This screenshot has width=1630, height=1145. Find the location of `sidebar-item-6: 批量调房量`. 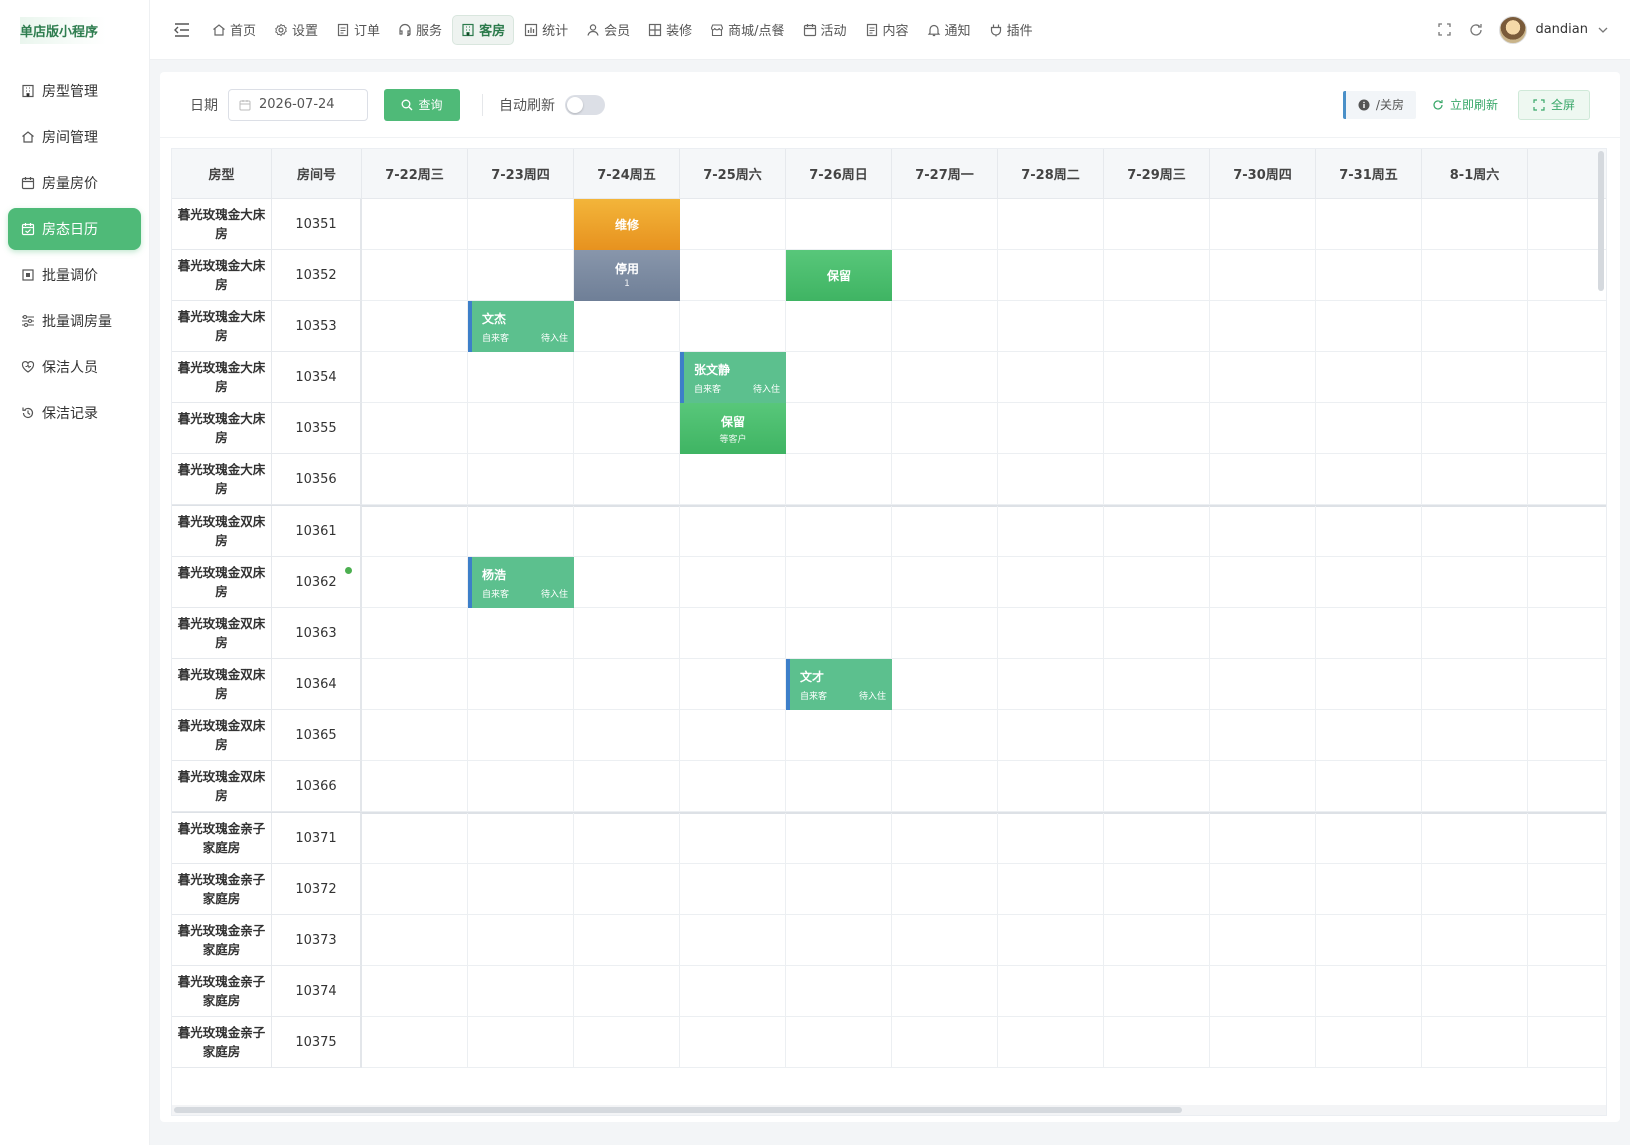

sidebar-item-6: 批量调房量 is located at coordinates (74, 321).